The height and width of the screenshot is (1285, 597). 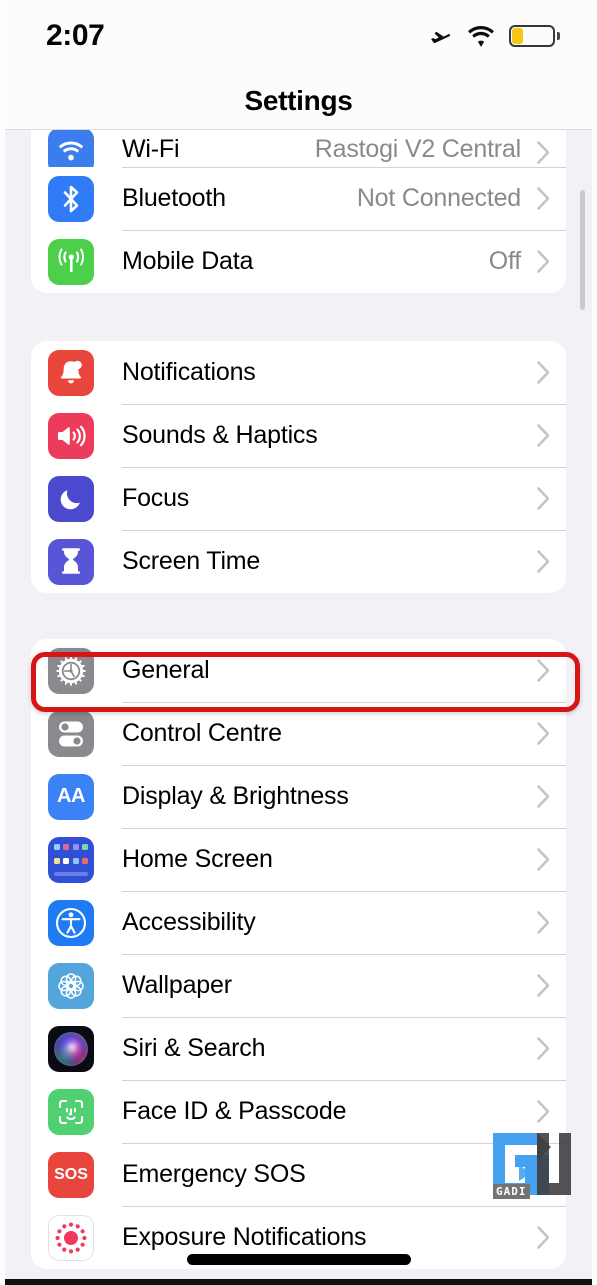 What do you see at coordinates (481, 36) in the screenshot?
I see `wifi-icon` at bounding box center [481, 36].